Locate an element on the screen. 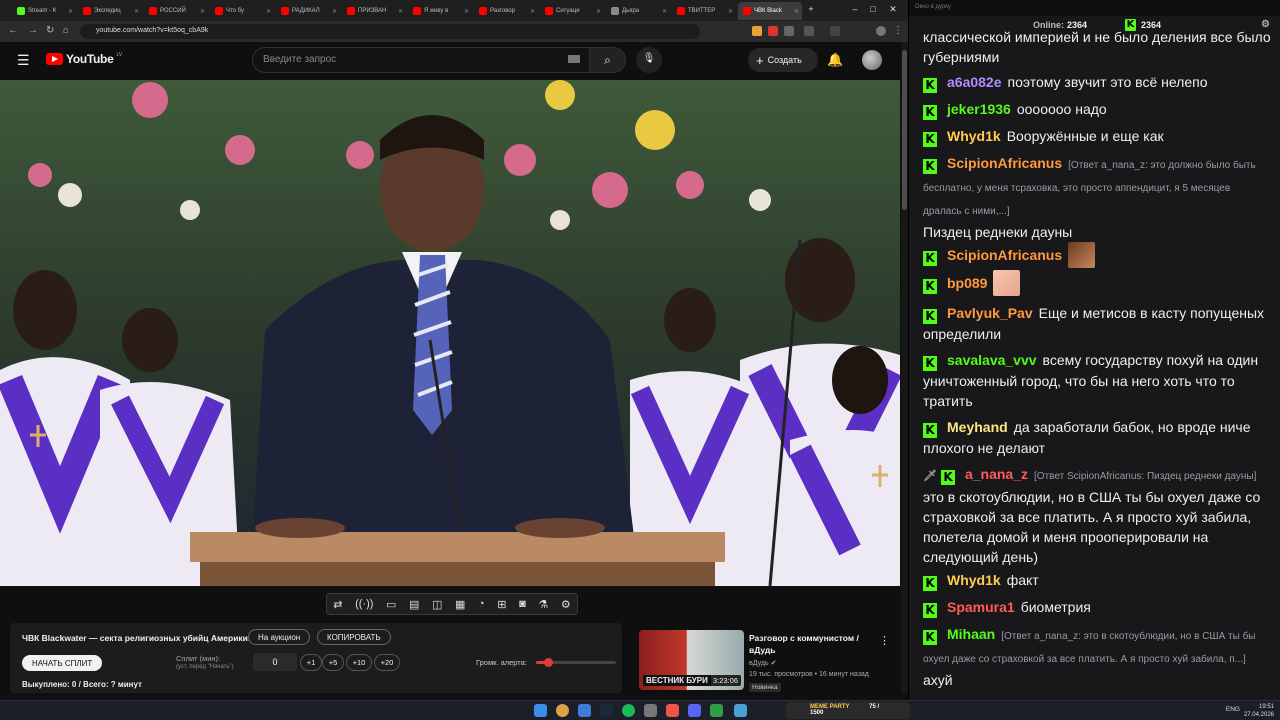 The width and height of the screenshot is (1280, 720). back-icon: ← is located at coordinates (13, 30).